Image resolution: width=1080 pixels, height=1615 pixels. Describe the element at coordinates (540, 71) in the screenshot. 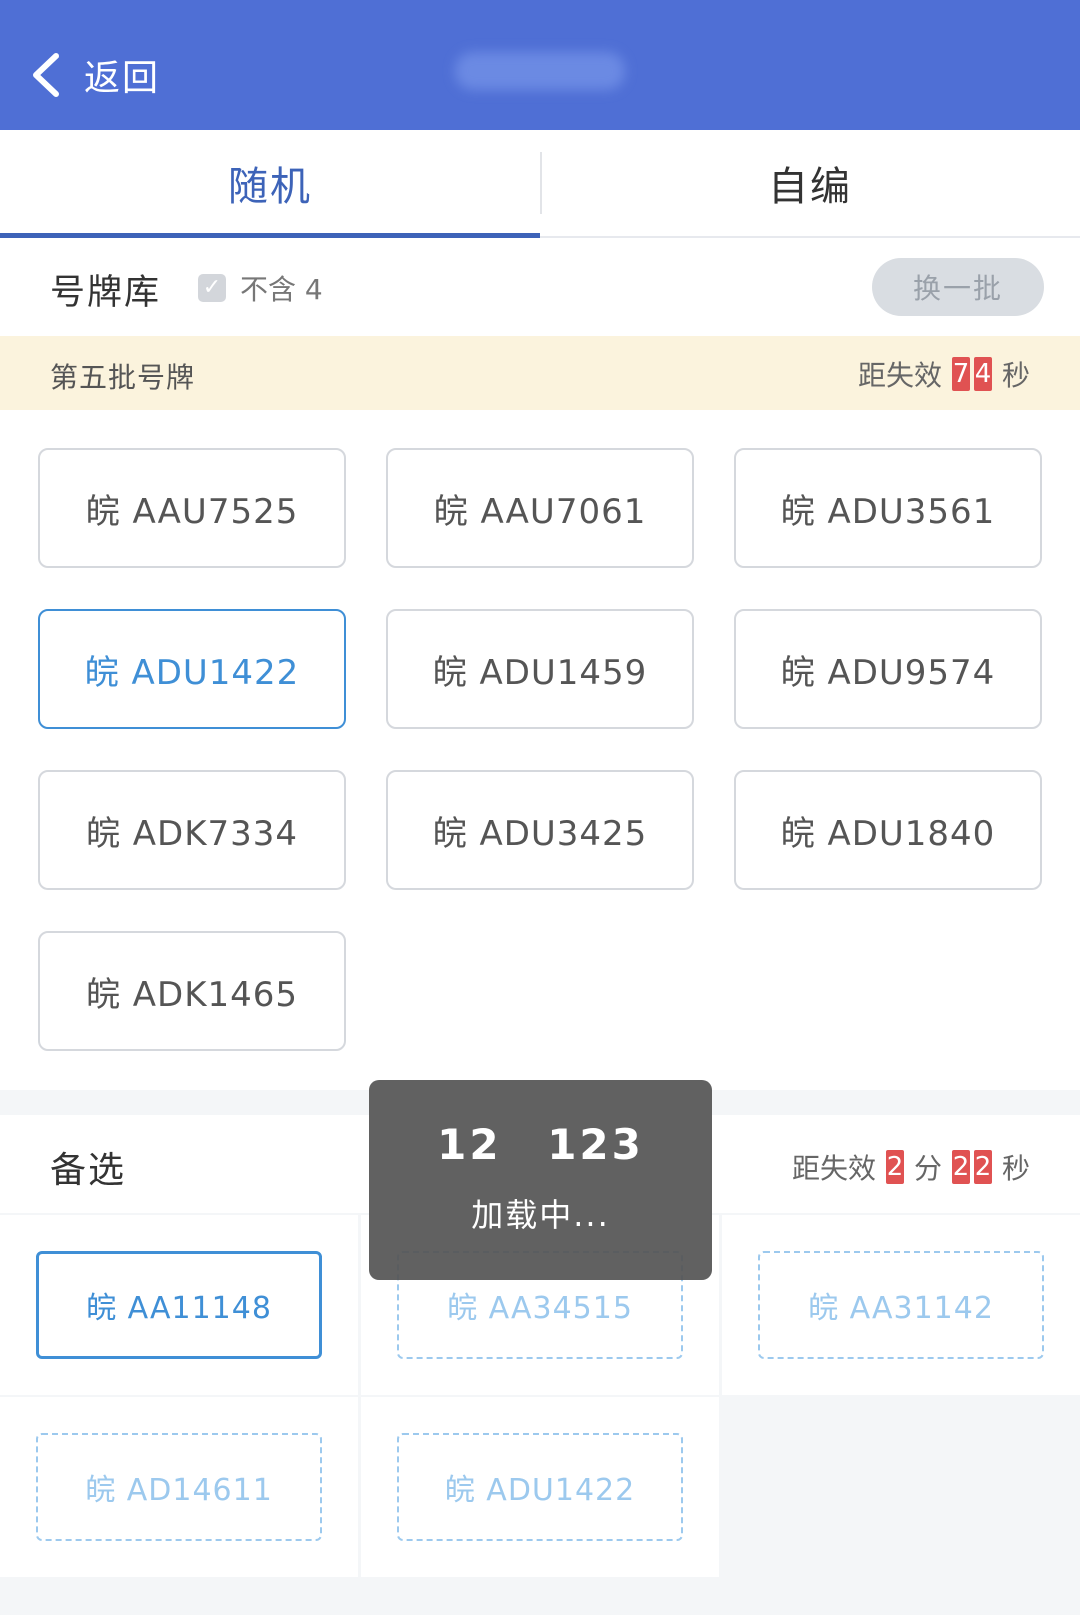

I see `page-title-obscured` at that location.